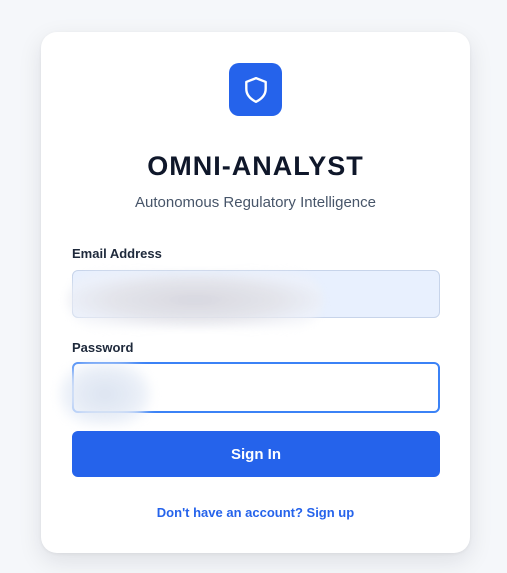 This screenshot has height=573, width=507. What do you see at coordinates (103, 347) in the screenshot?
I see `password-label: Password` at bounding box center [103, 347].